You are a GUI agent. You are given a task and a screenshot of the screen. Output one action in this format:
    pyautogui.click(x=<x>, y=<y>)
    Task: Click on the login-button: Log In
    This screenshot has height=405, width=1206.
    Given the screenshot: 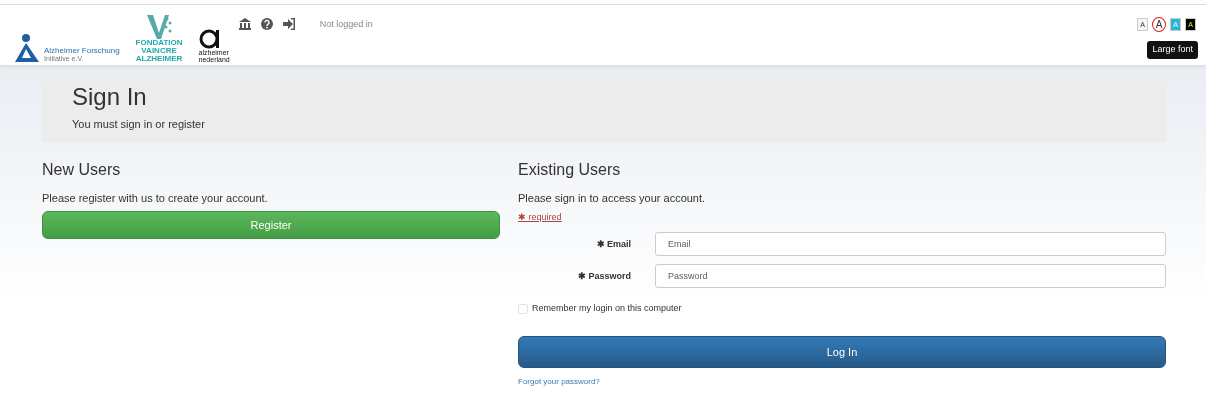 What is the action you would take?
    pyautogui.click(x=842, y=352)
    